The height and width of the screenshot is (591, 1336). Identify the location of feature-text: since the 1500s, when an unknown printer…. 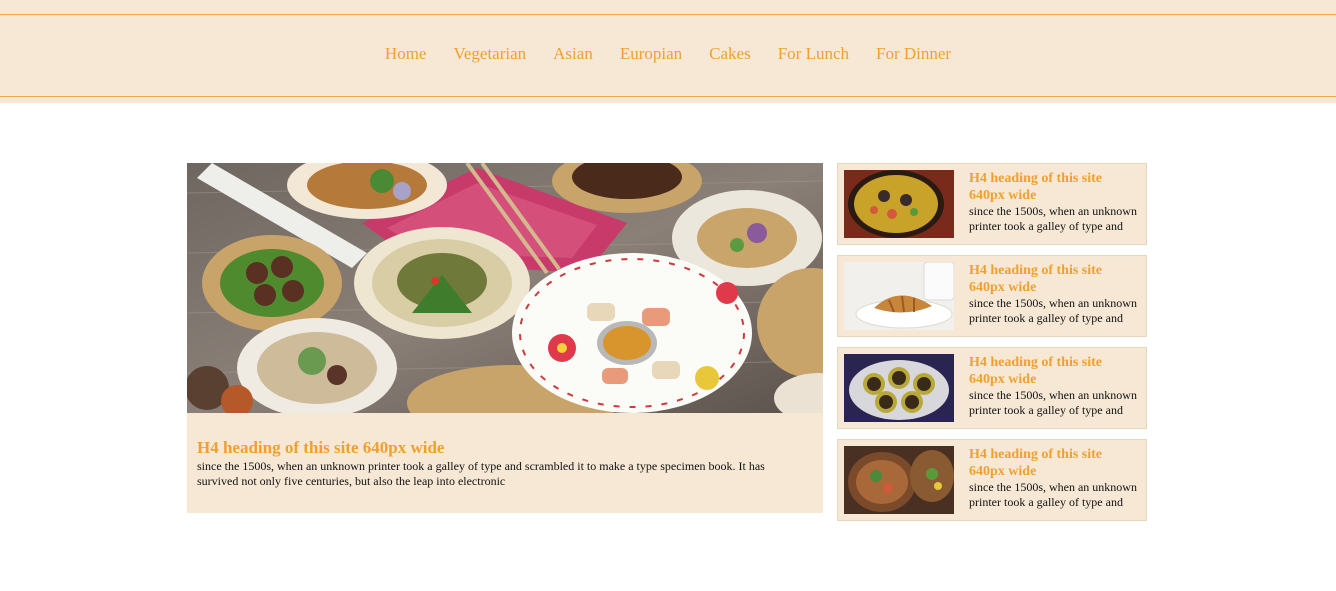
(481, 473).